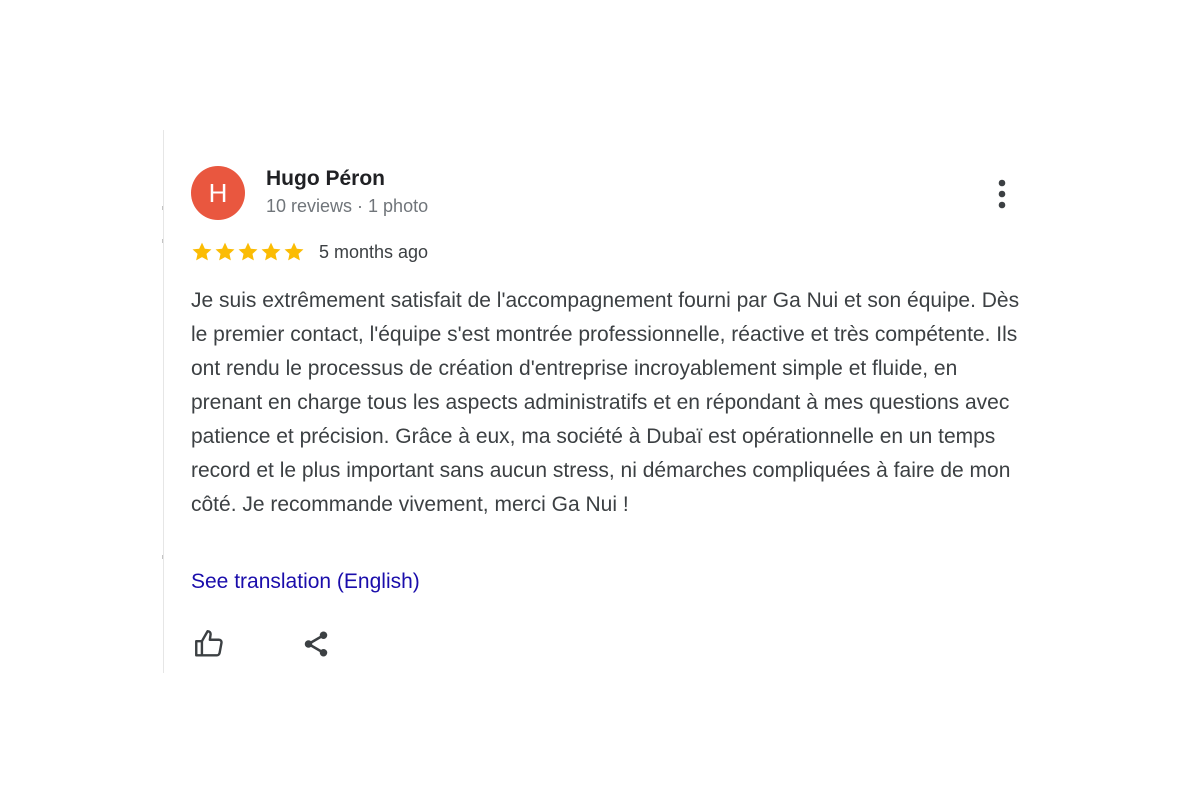 The image size is (1200, 803). Describe the element at coordinates (606, 192) in the screenshot. I see `review-header: H Hugo Péron 10 reviews · 1 photo` at that location.